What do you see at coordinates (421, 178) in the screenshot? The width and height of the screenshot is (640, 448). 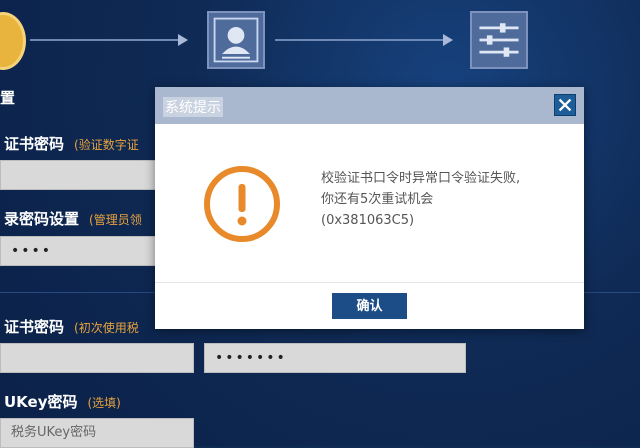 I see `dialog-message-line: 校验证书口令时异常口令验证失败,` at bounding box center [421, 178].